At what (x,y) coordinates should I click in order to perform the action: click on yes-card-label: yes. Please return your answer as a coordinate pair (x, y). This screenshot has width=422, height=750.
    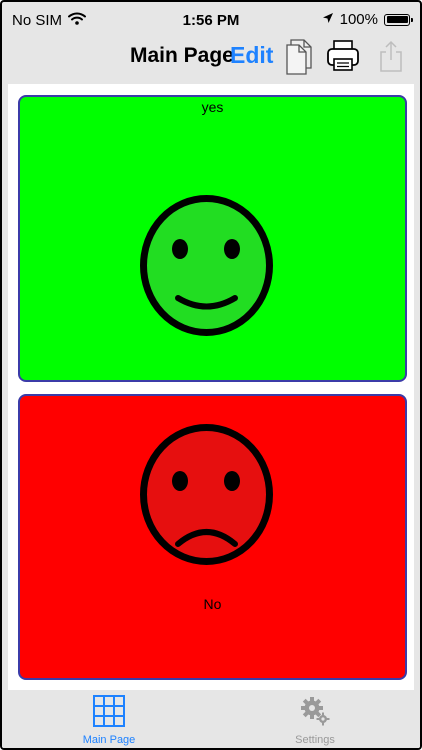
    Looking at the image, I should click on (212, 107).